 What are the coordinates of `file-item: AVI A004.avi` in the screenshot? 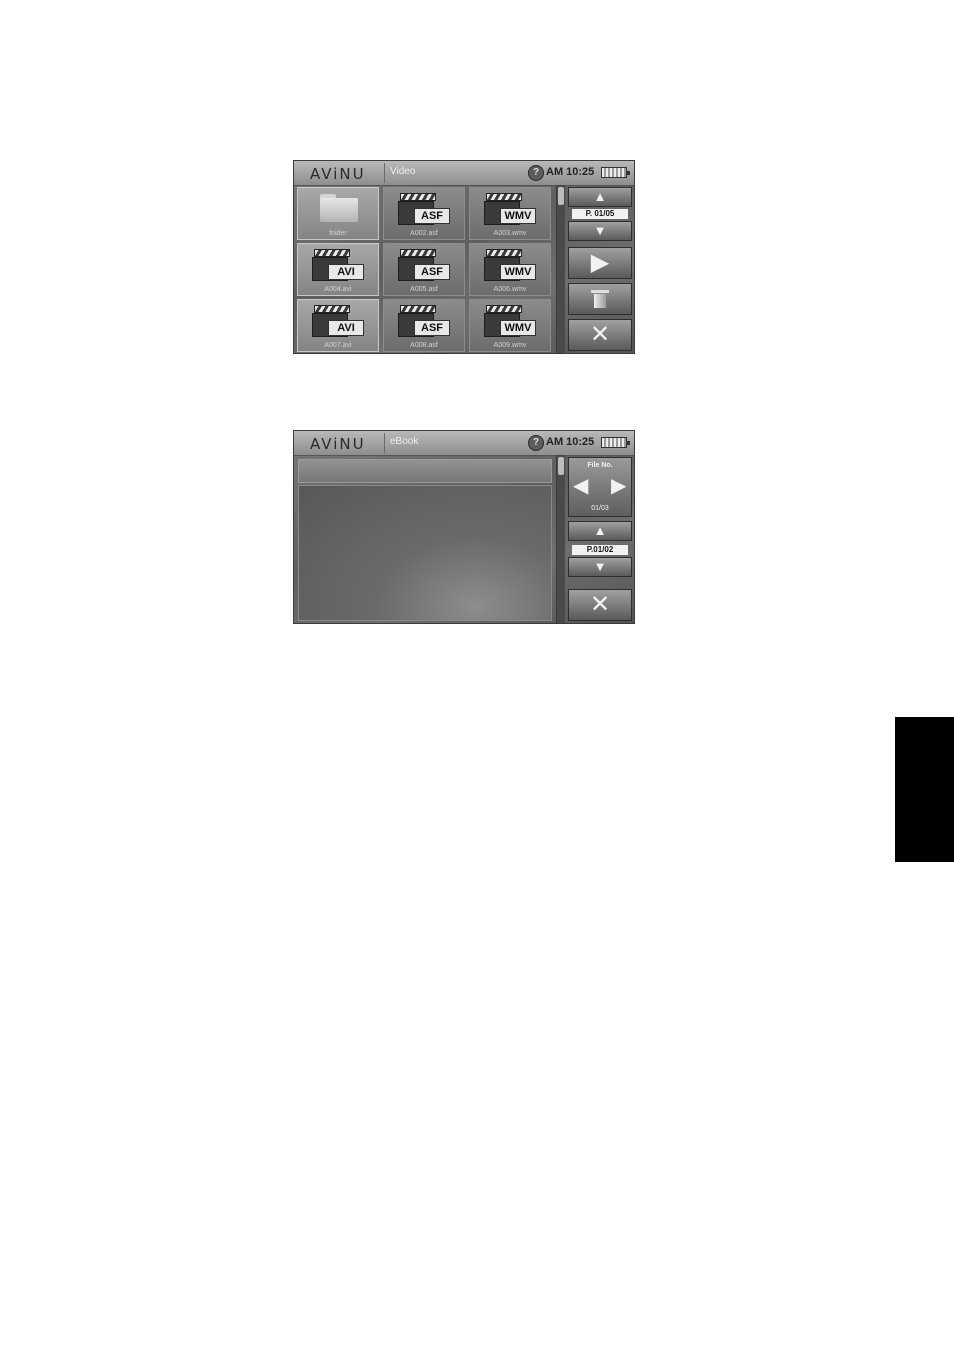 It's located at (338, 269).